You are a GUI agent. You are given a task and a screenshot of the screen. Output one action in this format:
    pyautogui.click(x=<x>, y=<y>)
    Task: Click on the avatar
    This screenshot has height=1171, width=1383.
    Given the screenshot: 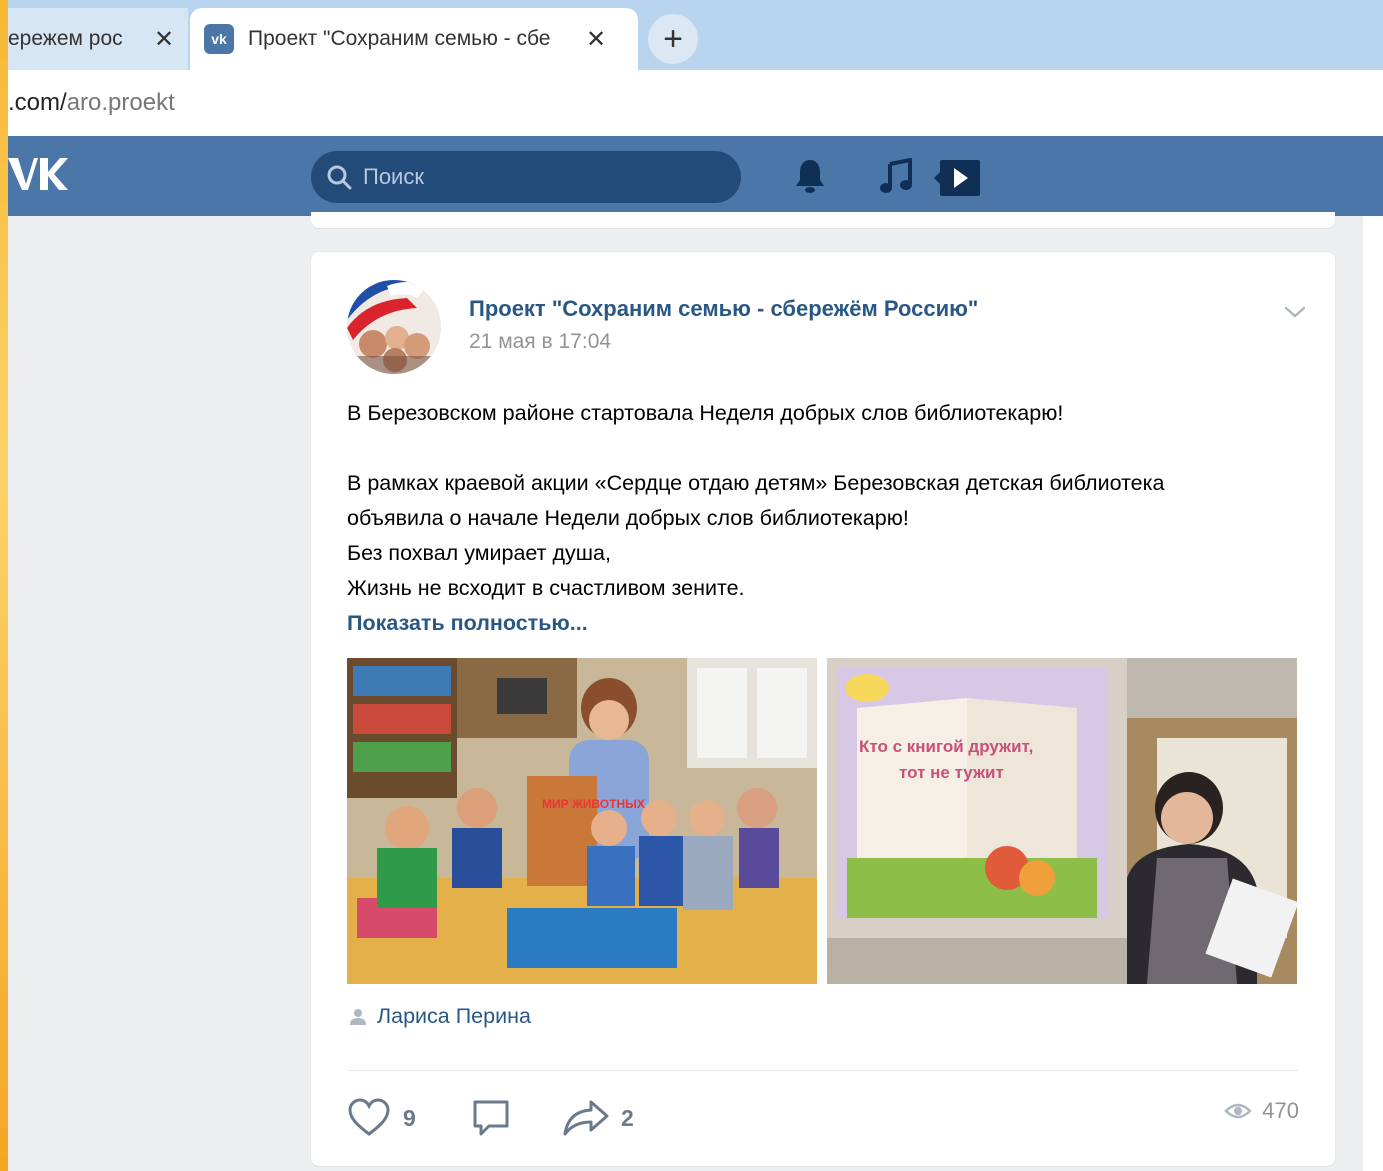 What is the action you would take?
    pyautogui.click(x=394, y=327)
    